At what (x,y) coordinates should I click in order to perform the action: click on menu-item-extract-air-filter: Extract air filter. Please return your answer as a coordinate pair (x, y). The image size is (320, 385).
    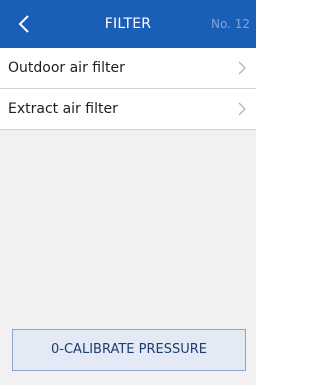
    Looking at the image, I should click on (128, 109).